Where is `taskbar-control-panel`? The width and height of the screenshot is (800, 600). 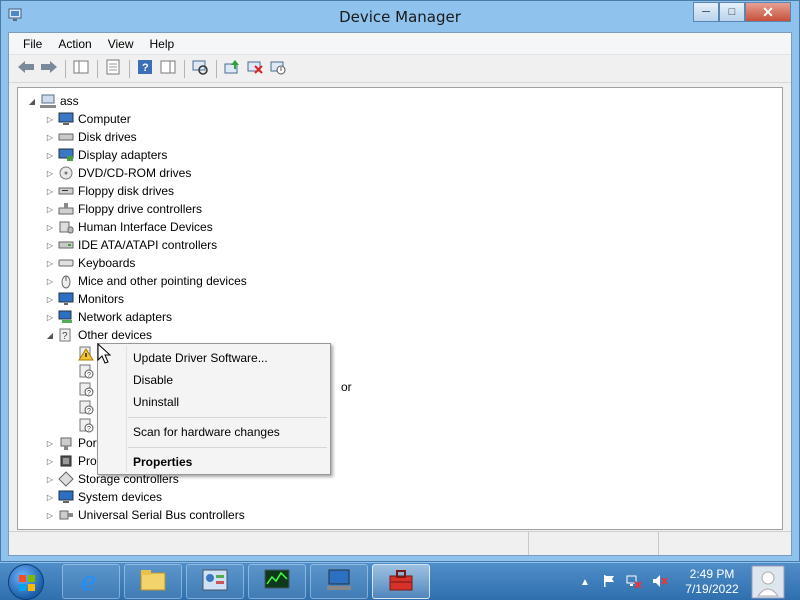
taskbar-control-panel is located at coordinates (215, 581).